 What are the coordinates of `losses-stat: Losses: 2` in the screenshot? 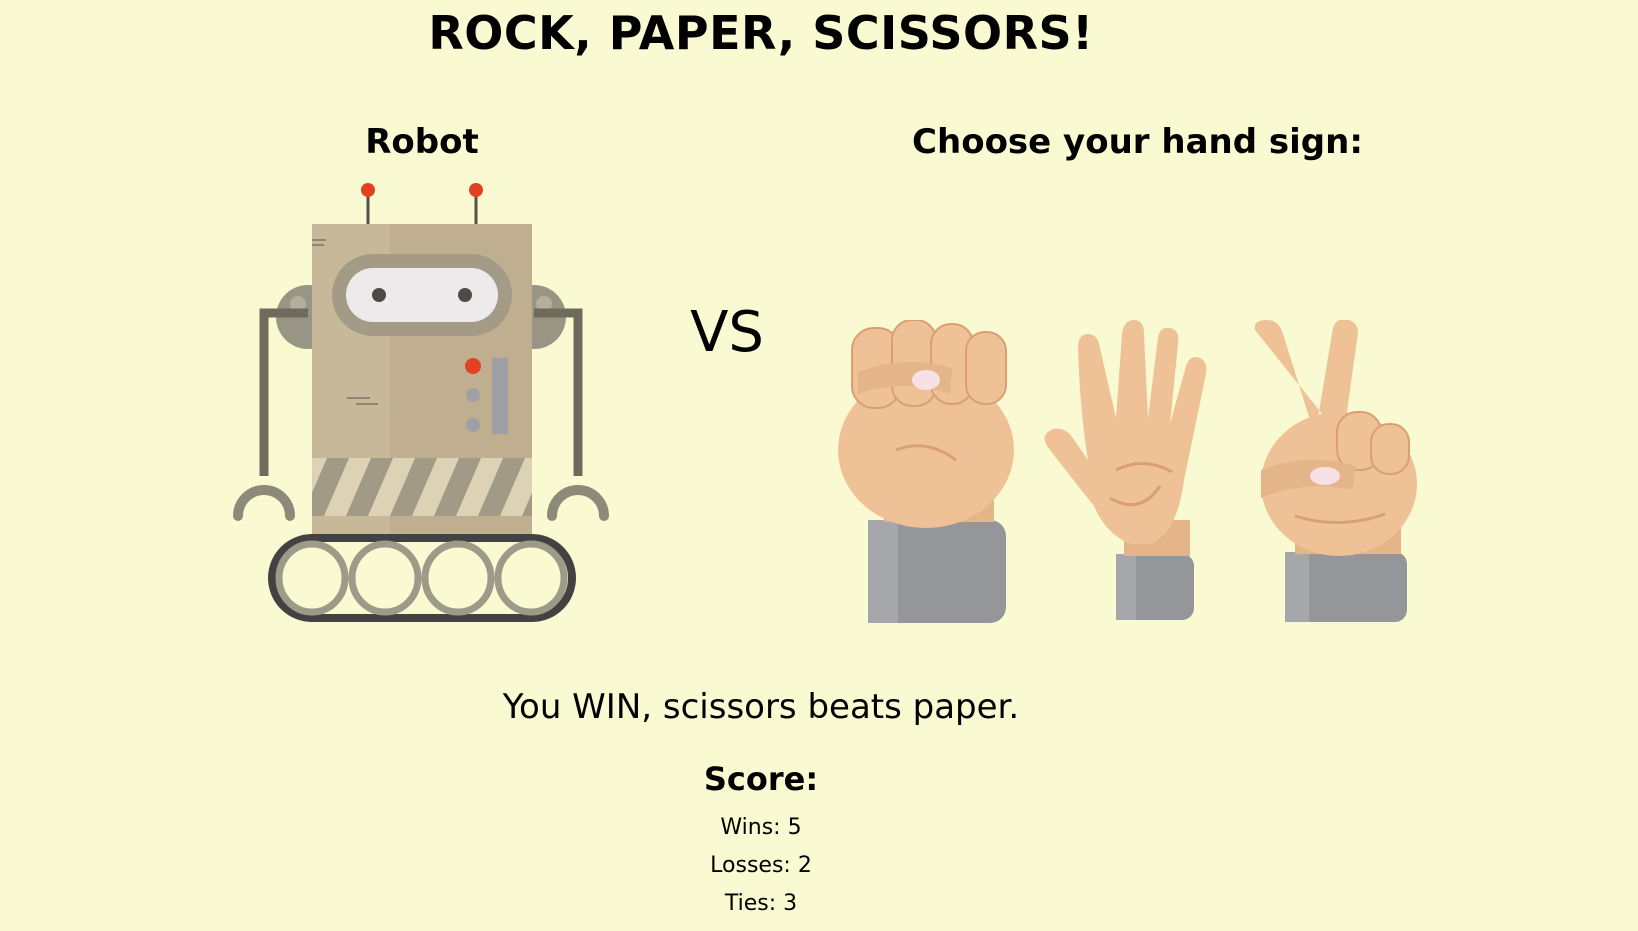 It's located at (761, 865).